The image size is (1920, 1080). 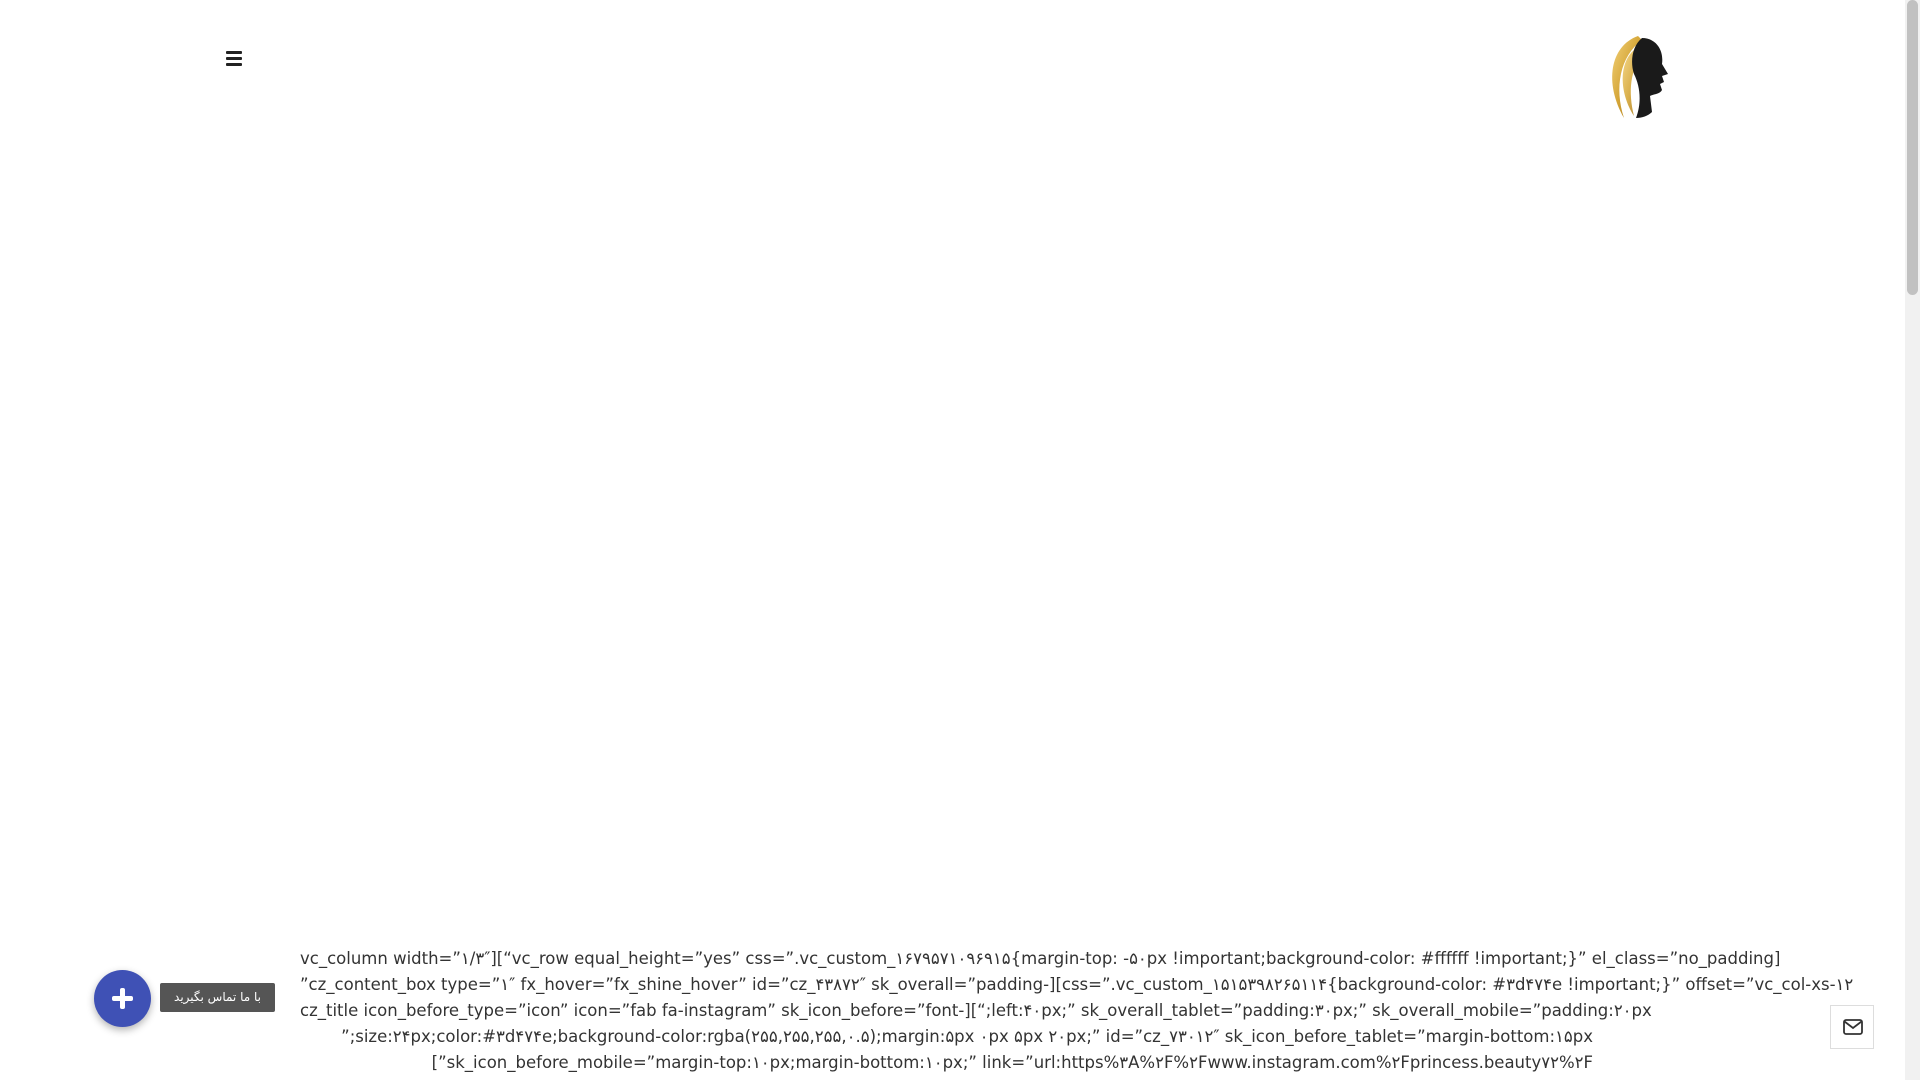 I want to click on woman-silhouette-logo-icon, so click(x=1640, y=77).